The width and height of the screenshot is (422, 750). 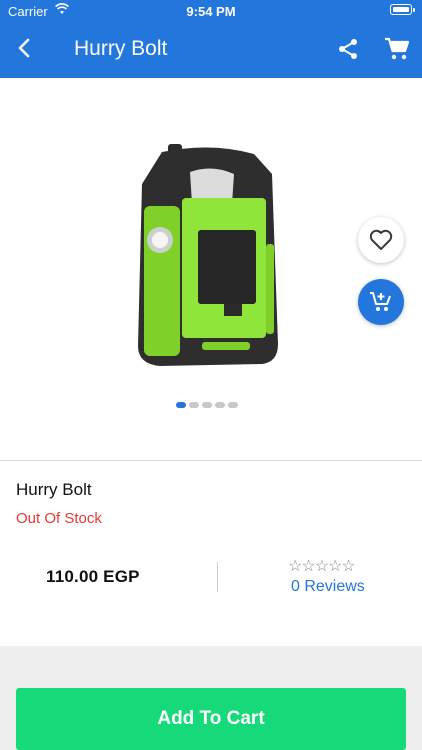 I want to click on battery-icon, so click(x=402, y=9).